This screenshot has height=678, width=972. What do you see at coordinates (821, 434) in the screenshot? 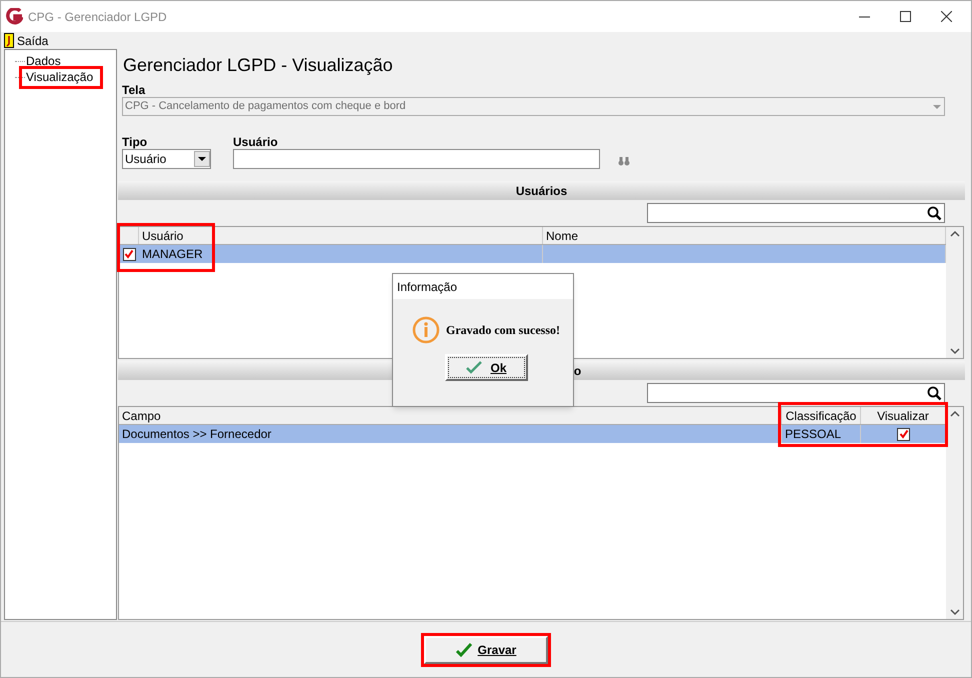
I see `table-cell: PESSOAL` at bounding box center [821, 434].